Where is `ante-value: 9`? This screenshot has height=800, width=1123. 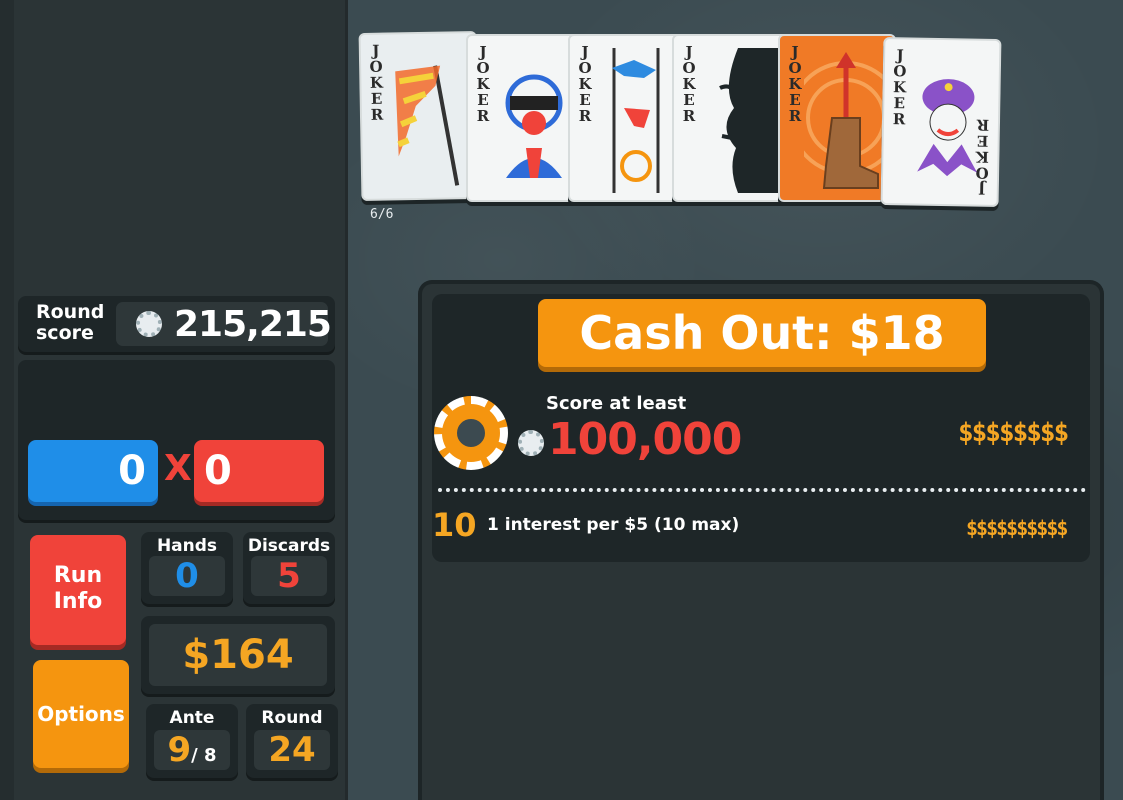
ante-value: 9 is located at coordinates (179, 750).